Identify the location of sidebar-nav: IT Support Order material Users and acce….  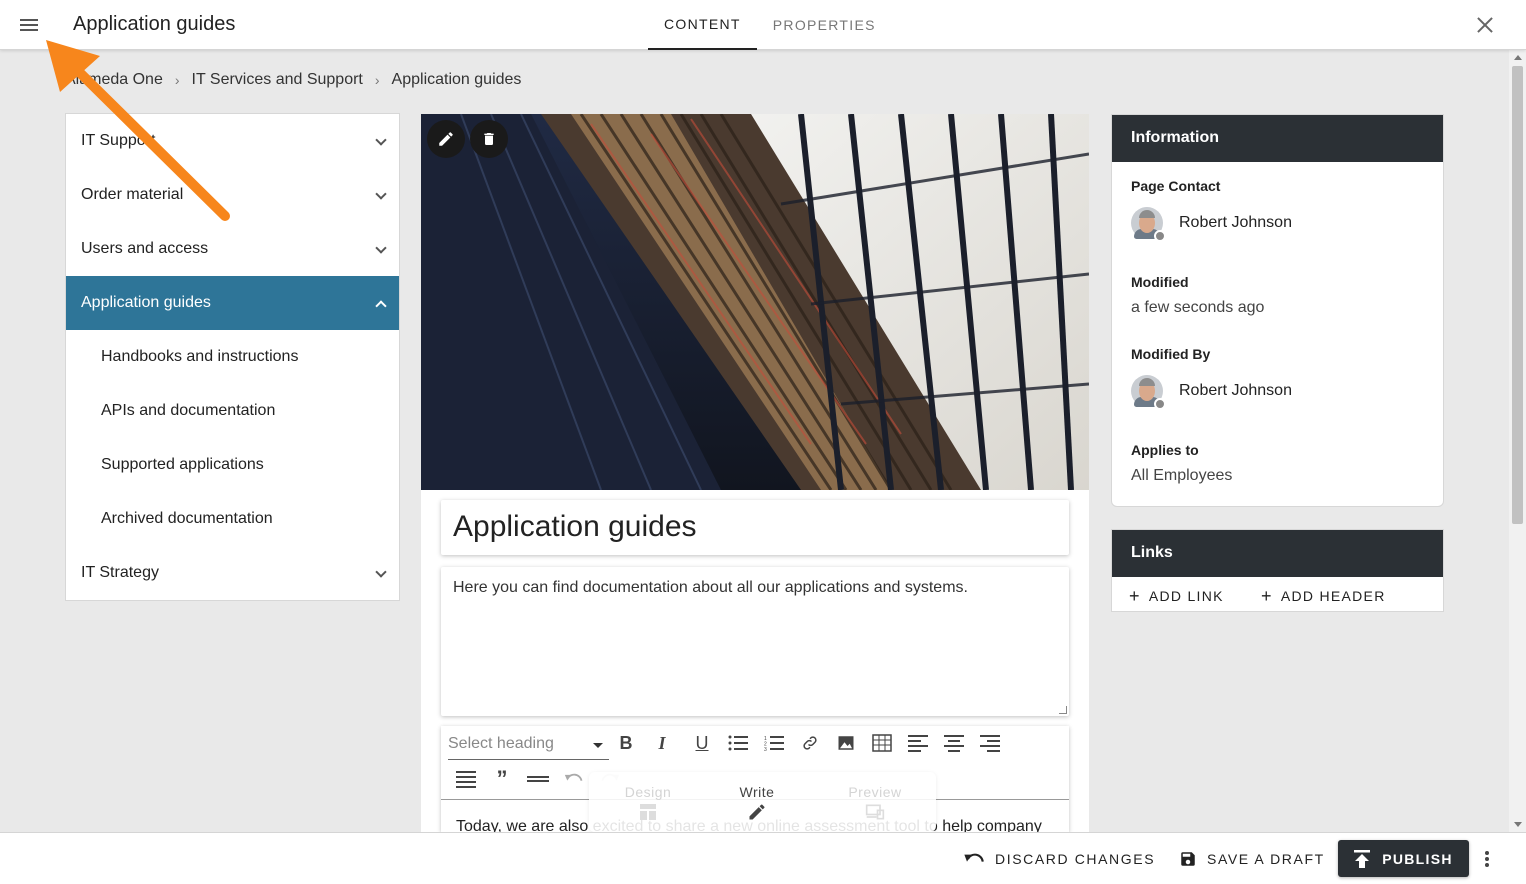
(232, 357).